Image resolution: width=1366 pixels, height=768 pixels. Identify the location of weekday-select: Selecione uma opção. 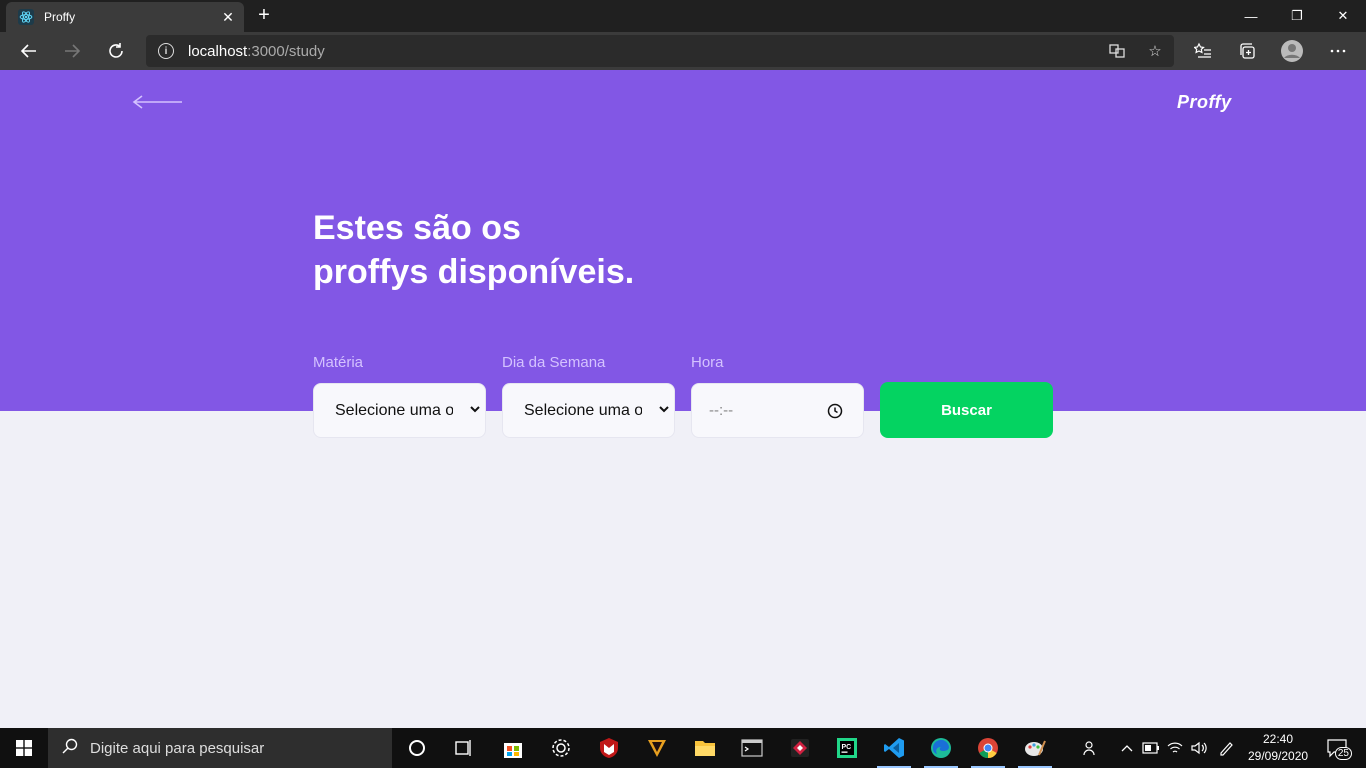
(588, 410).